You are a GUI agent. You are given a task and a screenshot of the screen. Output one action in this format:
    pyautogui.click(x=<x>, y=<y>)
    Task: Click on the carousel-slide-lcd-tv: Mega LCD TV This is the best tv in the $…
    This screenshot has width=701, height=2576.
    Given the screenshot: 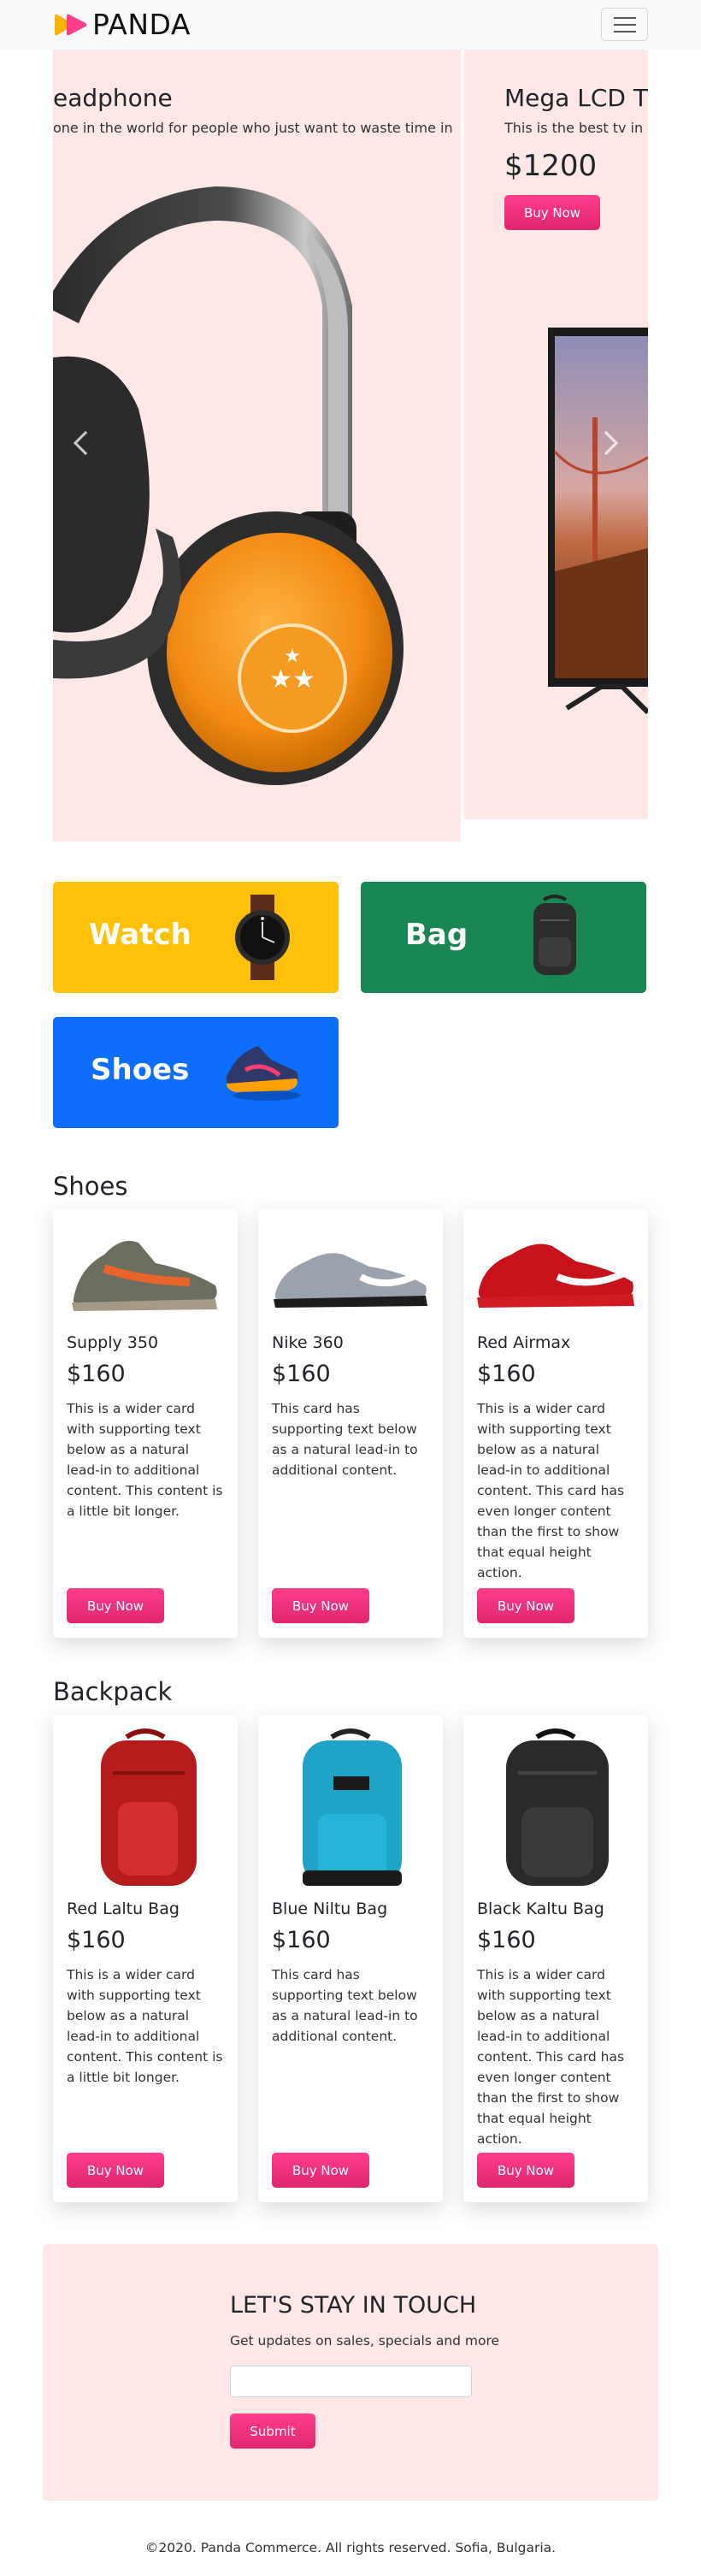 What is the action you would take?
    pyautogui.click(x=556, y=434)
    